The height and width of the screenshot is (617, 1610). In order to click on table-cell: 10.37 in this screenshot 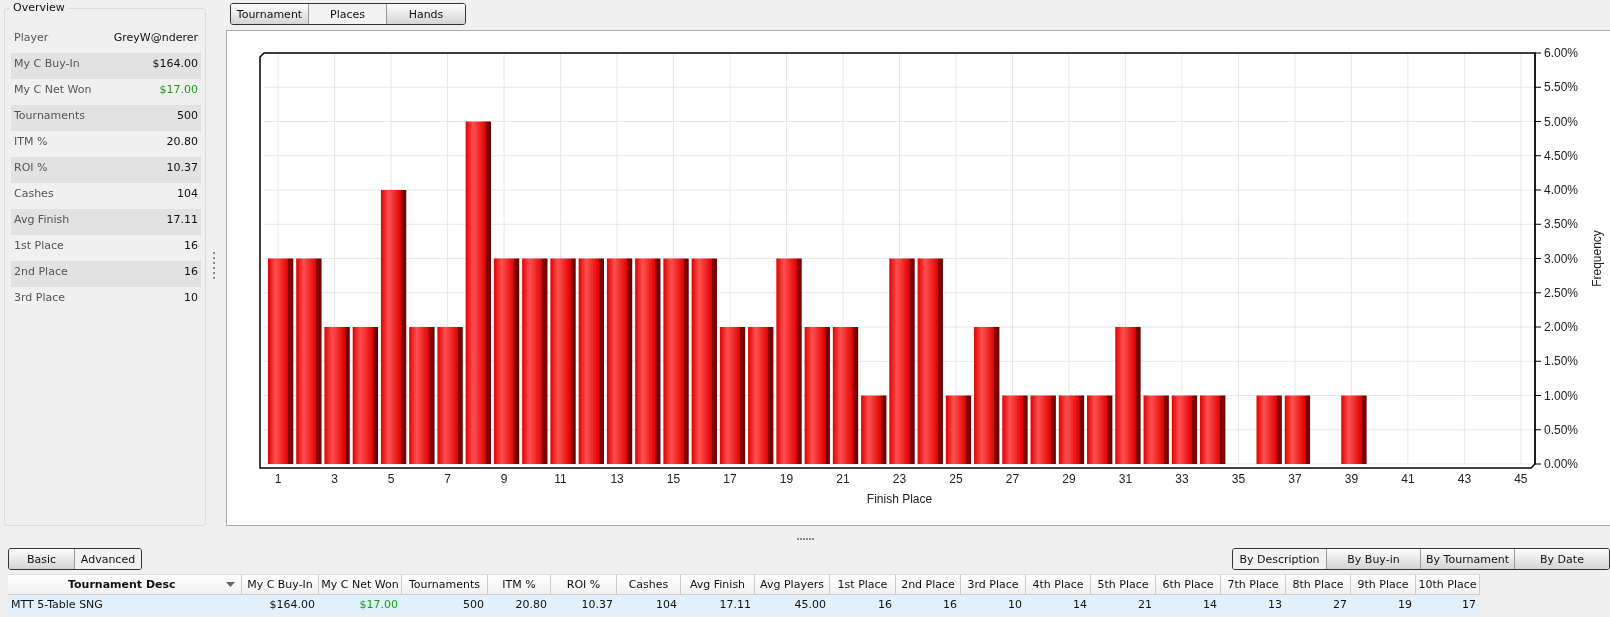, I will do `click(584, 605)`.